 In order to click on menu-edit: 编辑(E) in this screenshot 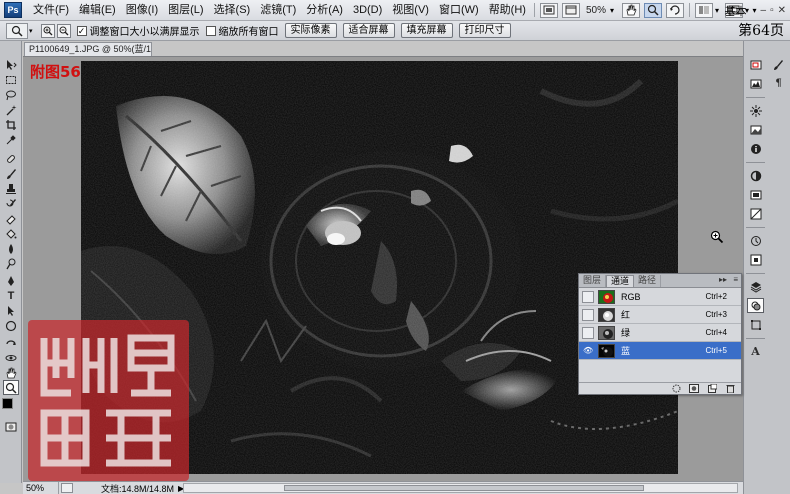, I will do `click(97, 10)`.